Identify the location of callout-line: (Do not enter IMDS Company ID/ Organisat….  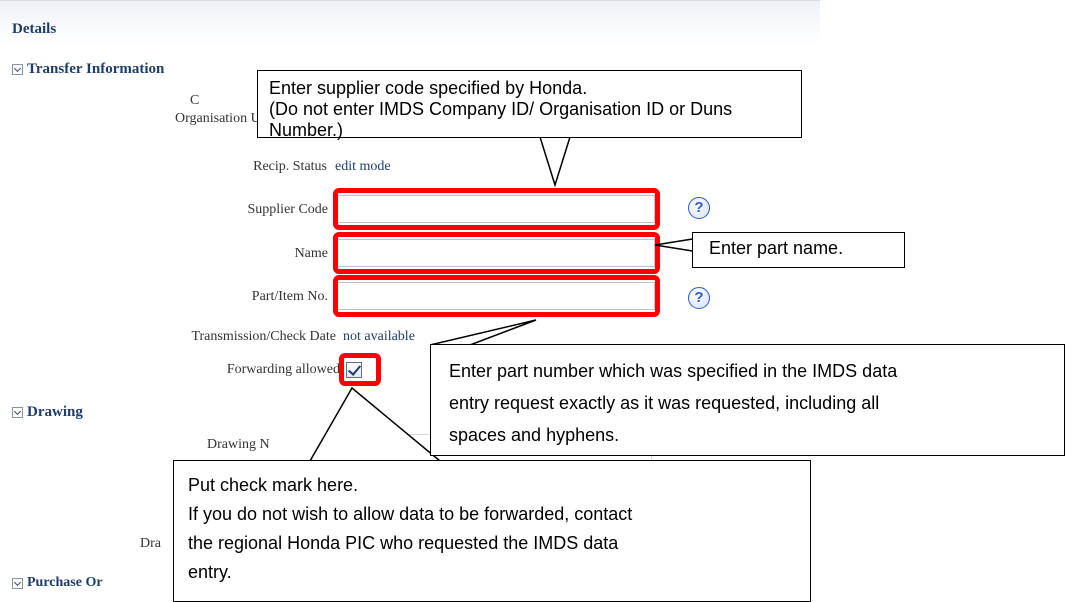
(501, 119).